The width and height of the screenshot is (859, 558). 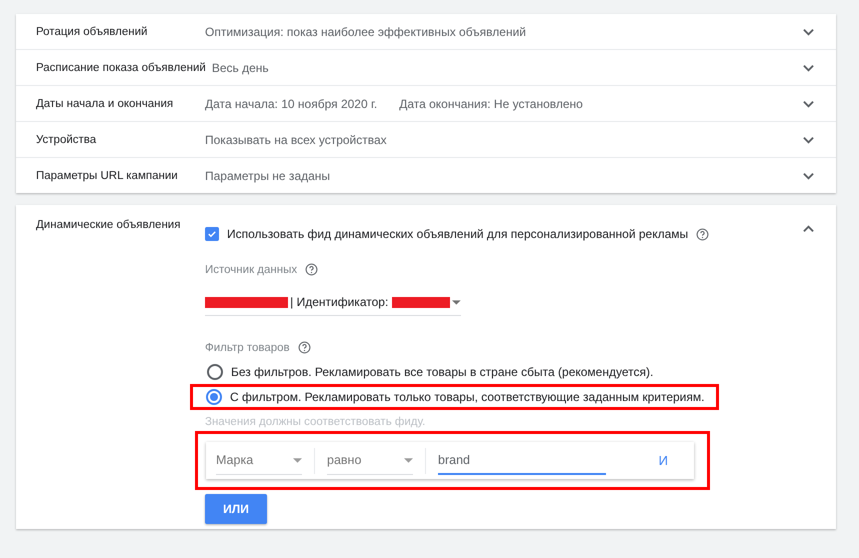 I want to click on setting-label: Параметры URL кампании, so click(x=107, y=176).